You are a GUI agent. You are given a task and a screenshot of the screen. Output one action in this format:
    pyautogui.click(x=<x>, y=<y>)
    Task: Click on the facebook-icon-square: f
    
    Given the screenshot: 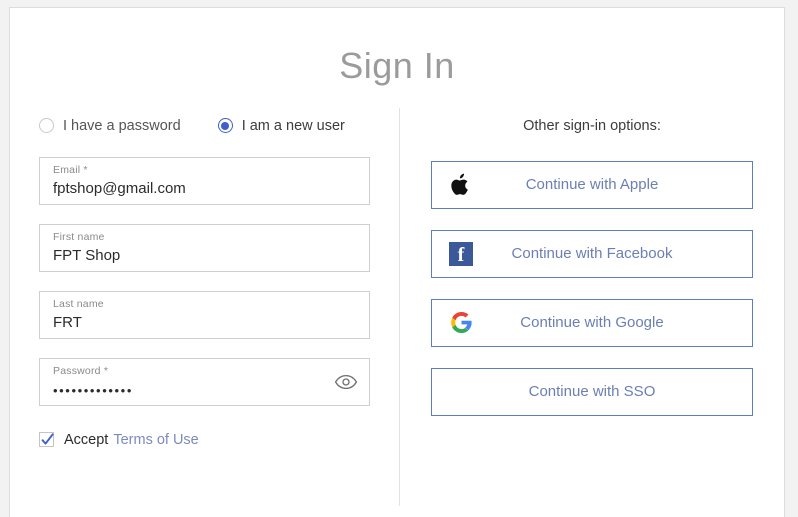 What is the action you would take?
    pyautogui.click(x=461, y=253)
    